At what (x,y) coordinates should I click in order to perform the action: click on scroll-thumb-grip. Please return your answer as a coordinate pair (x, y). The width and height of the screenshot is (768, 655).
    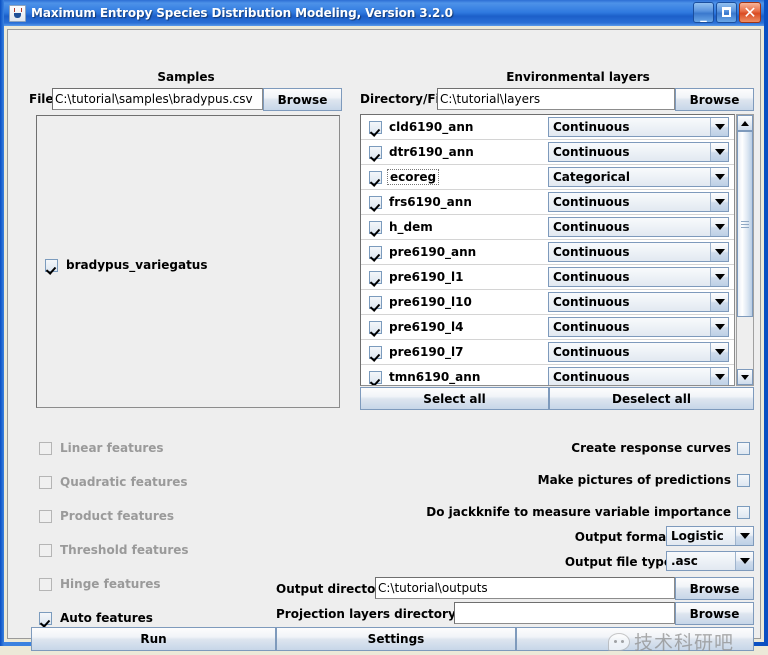
    Looking at the image, I should click on (745, 224).